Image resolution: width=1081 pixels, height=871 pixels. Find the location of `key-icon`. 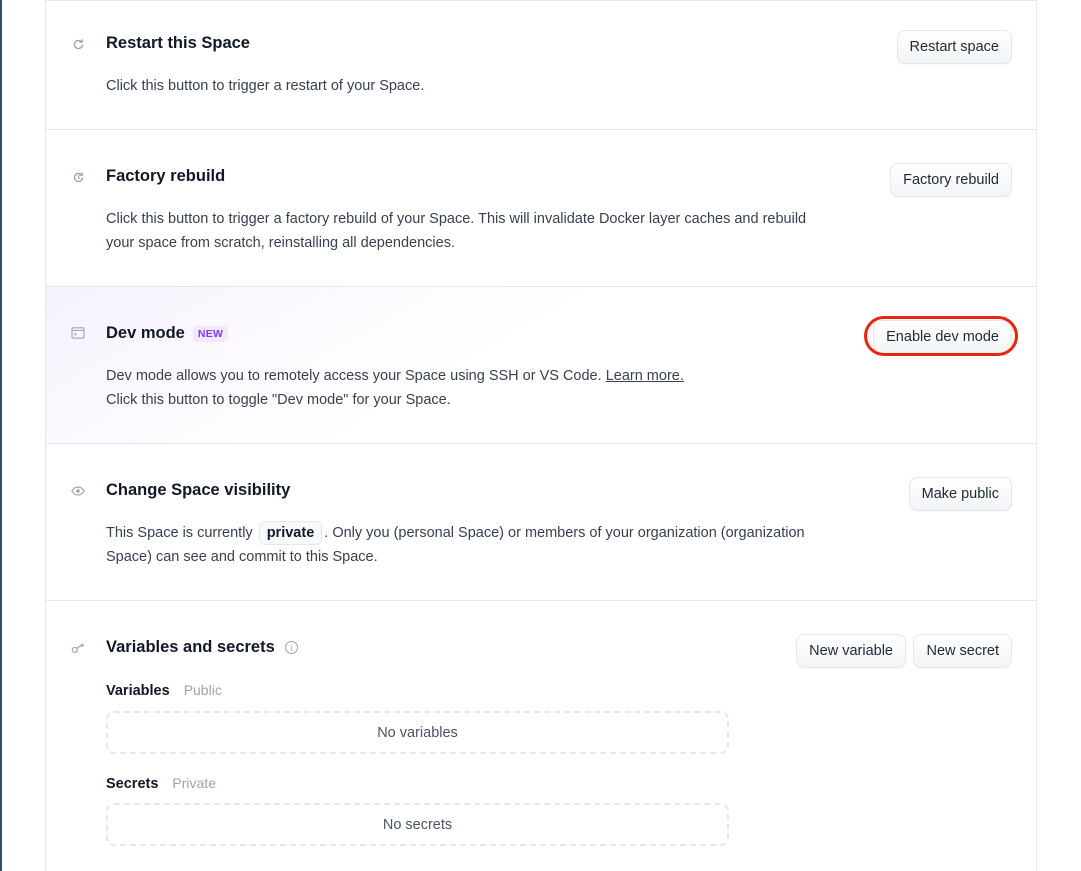

key-icon is located at coordinates (78, 648).